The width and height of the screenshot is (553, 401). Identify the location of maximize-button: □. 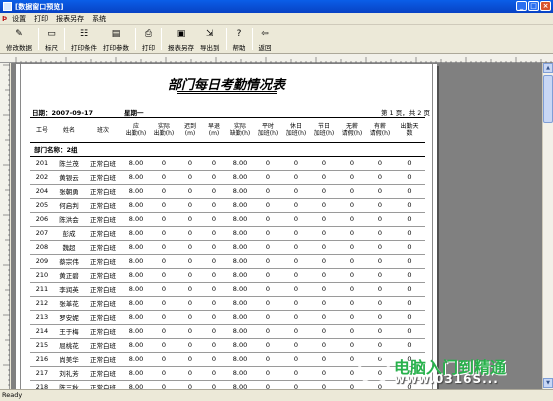
(533, 6).